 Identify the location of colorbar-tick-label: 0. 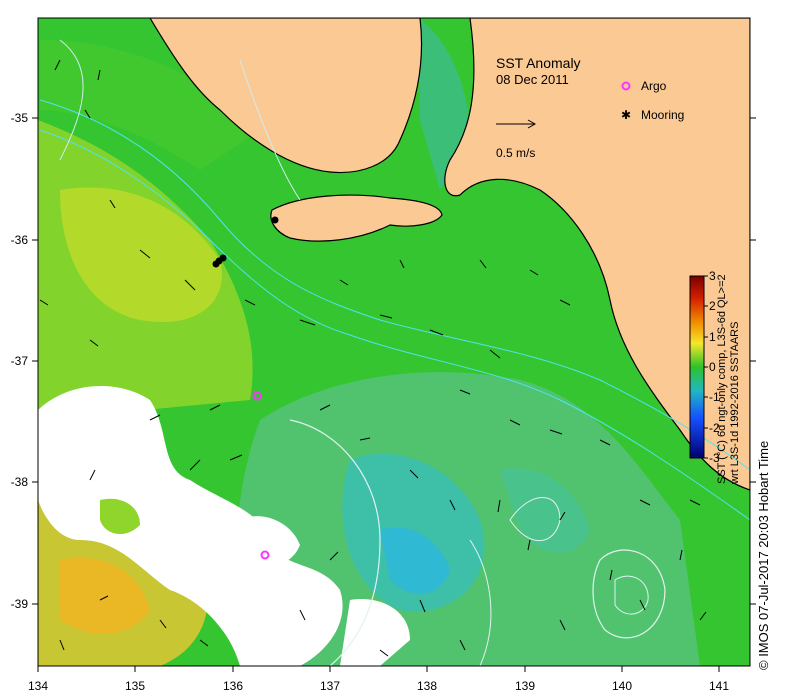
(712, 367).